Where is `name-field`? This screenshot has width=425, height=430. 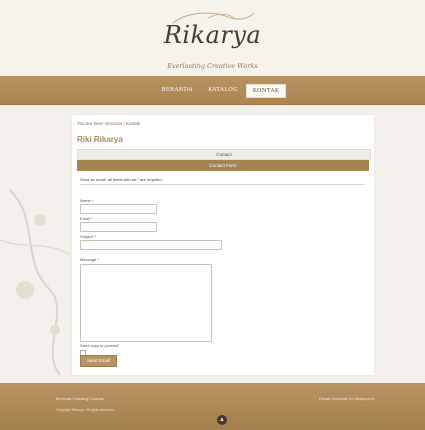
name-field is located at coordinates (118, 209).